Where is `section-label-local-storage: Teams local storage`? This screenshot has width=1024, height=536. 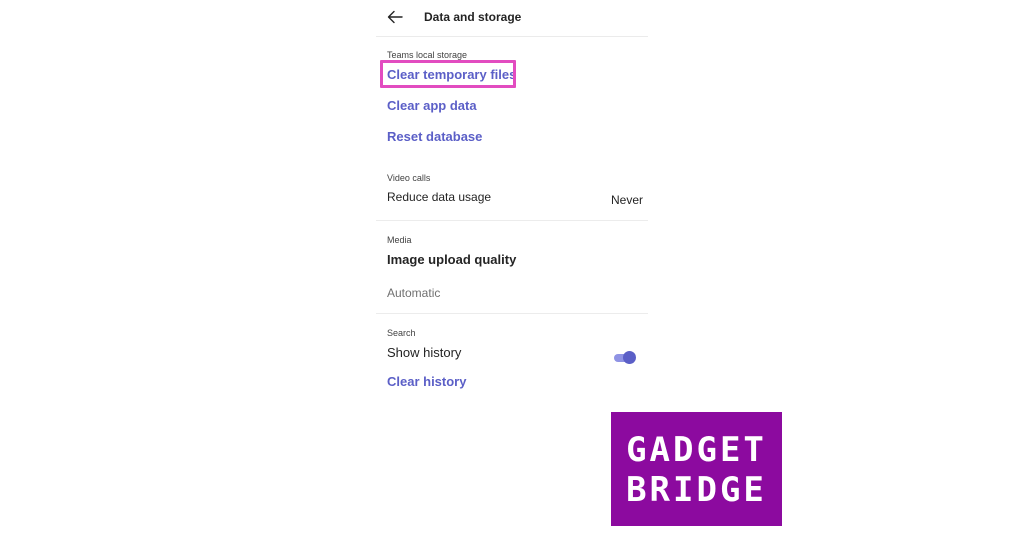 section-label-local-storage: Teams local storage is located at coordinates (427, 55).